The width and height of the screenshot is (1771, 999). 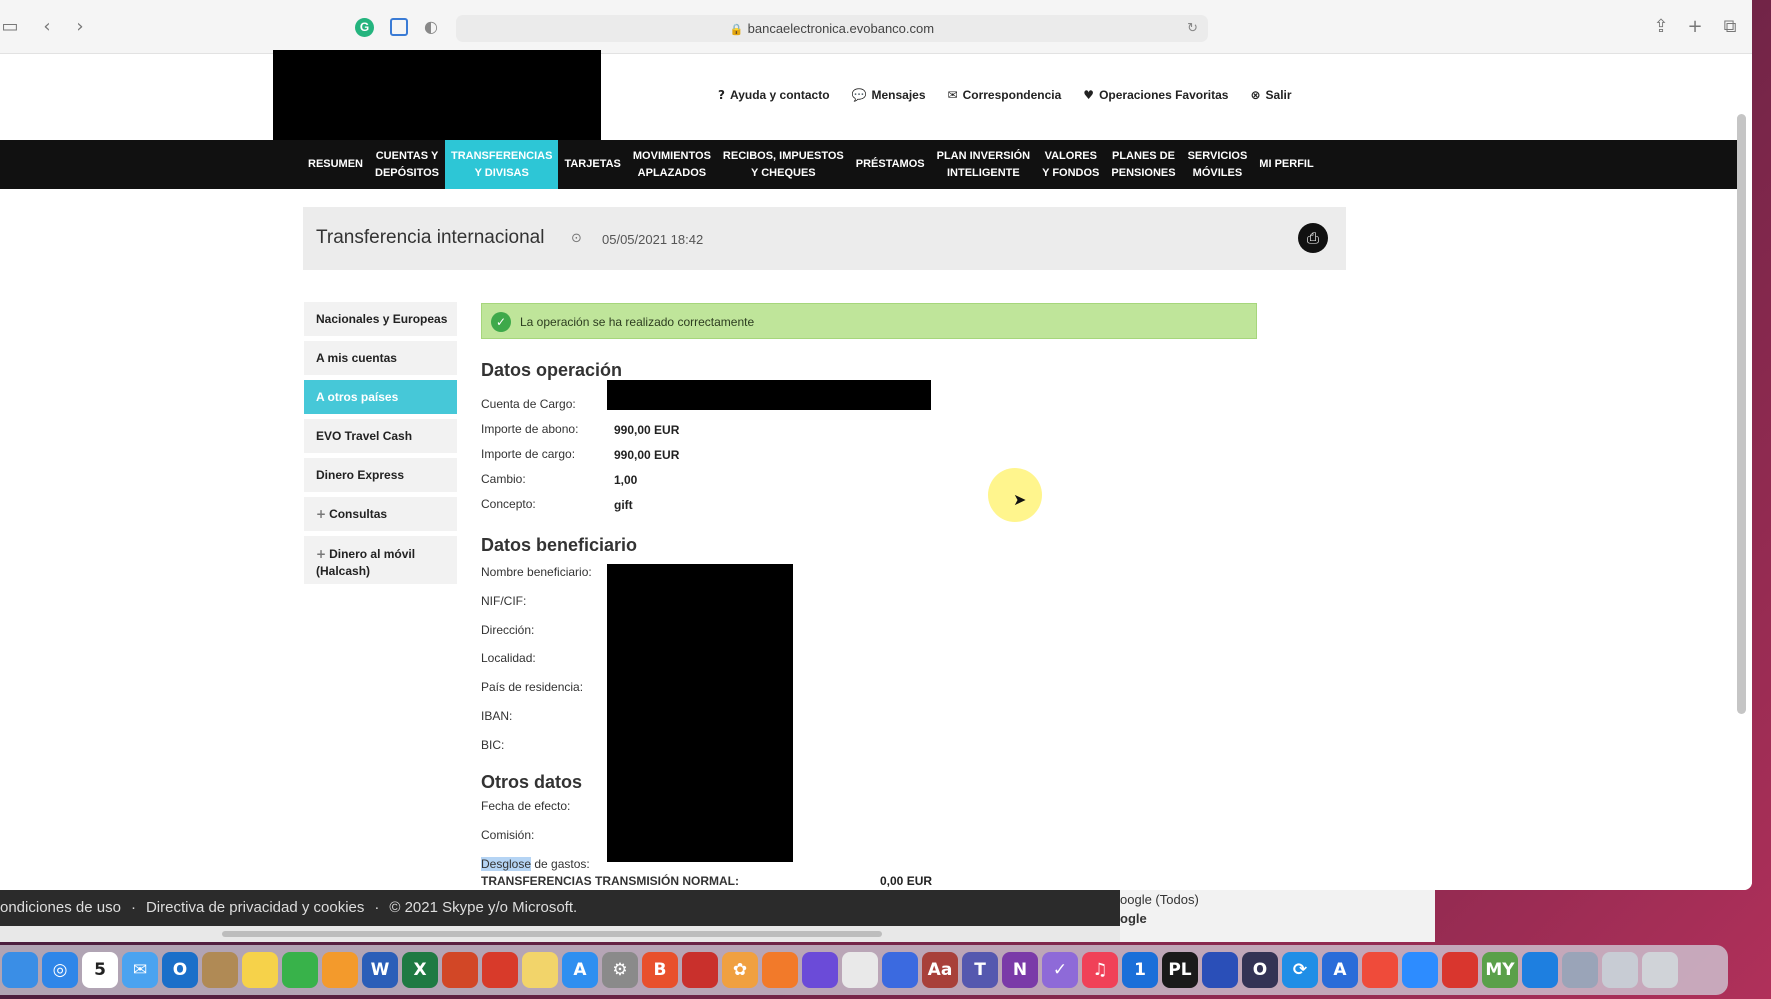 What do you see at coordinates (832, 28) in the screenshot?
I see `address-bar: 🔒 bancaelectronica.evobanco.com ↻` at bounding box center [832, 28].